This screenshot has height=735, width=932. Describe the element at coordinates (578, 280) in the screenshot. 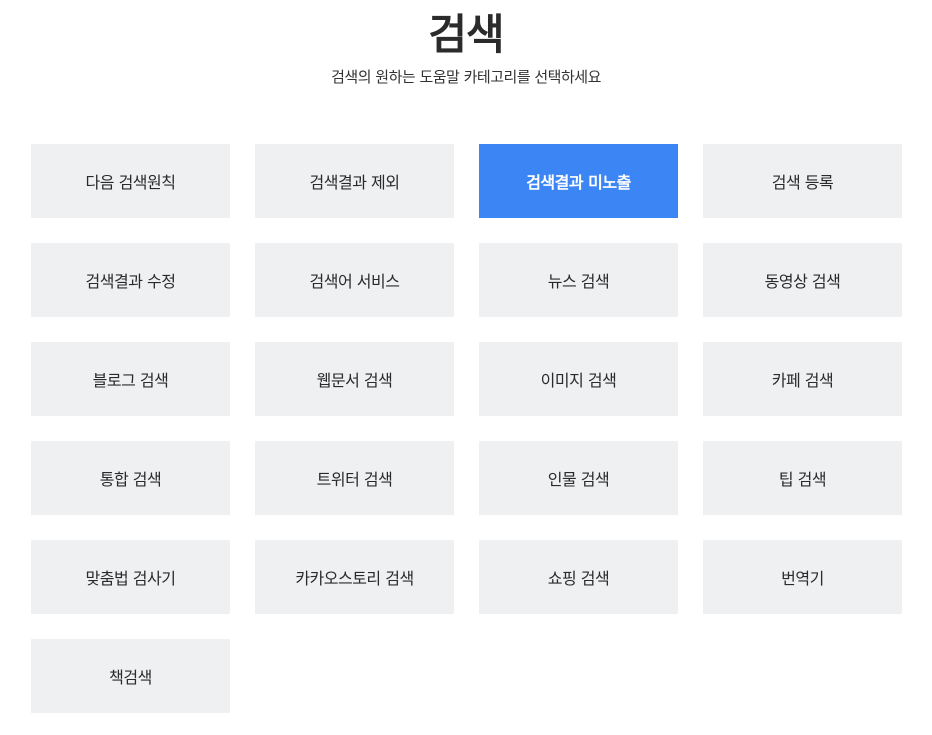

I see `category-button: 뉴스 검색` at that location.